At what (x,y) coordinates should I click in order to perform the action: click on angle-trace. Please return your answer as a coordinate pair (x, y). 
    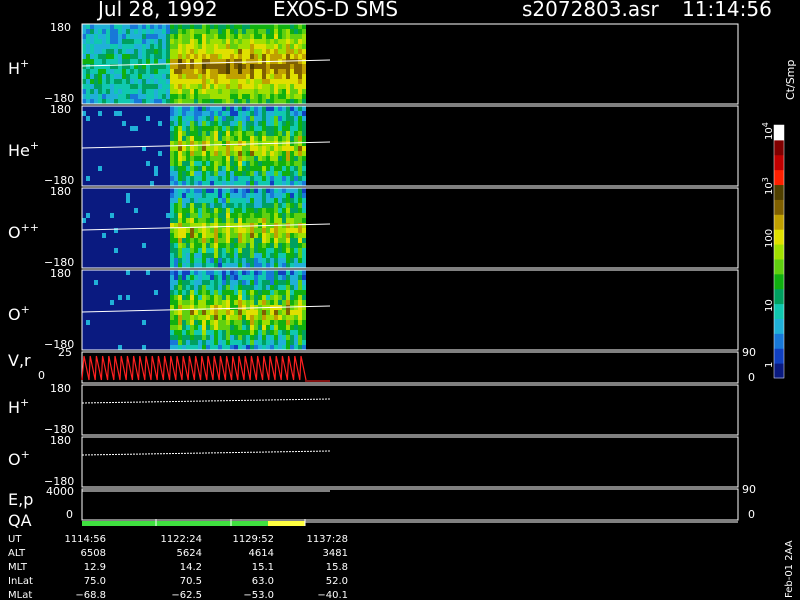
    Looking at the image, I should click on (206, 453).